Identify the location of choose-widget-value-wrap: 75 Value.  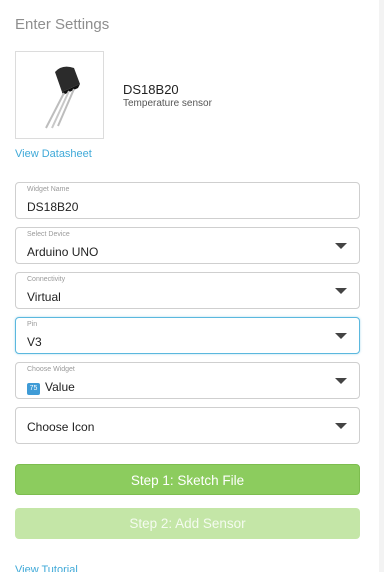
(51, 387).